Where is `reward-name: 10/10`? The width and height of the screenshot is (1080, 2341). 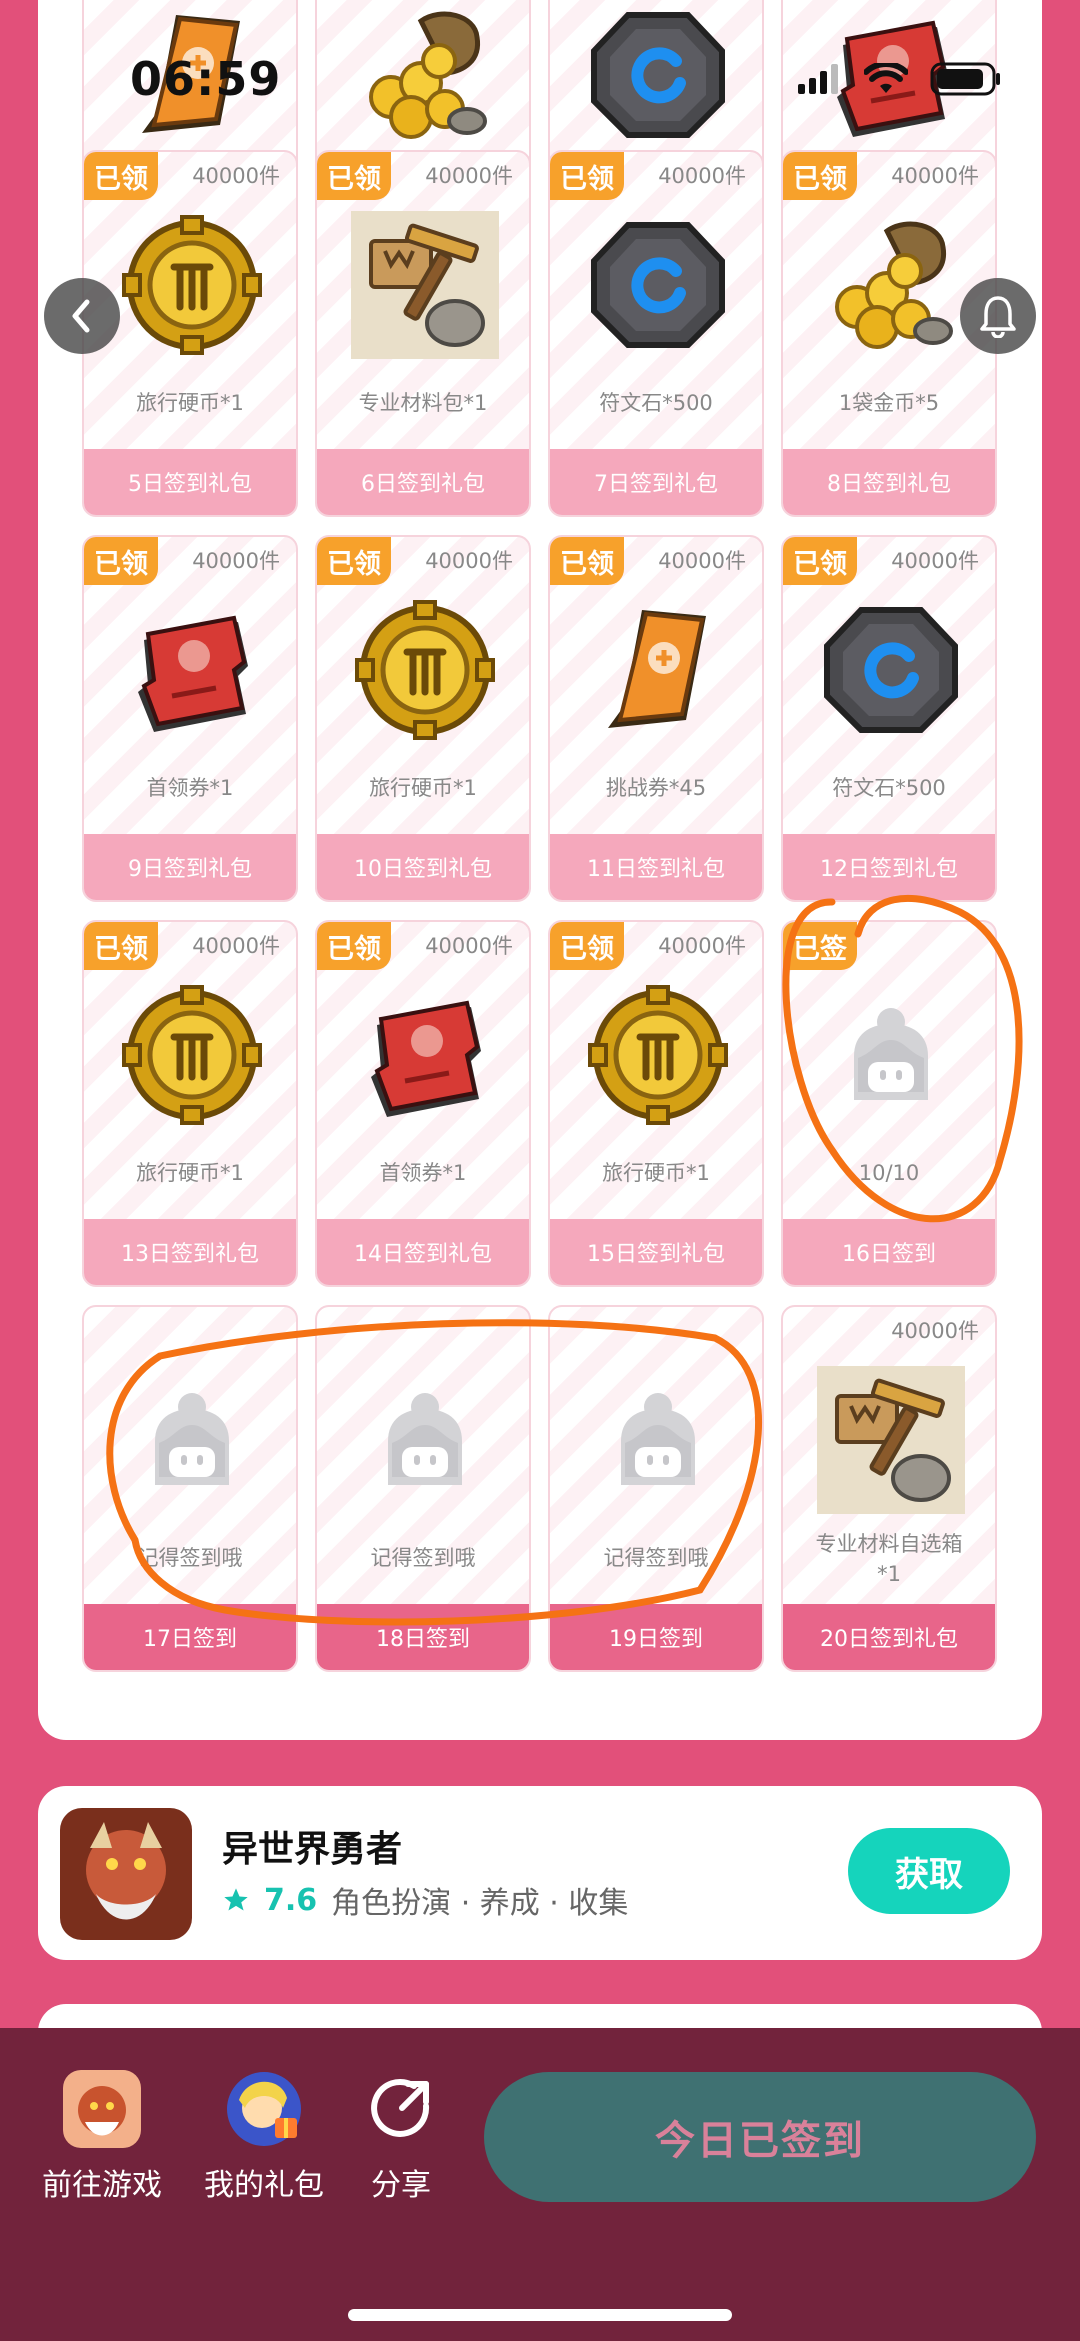
reward-name: 10/10 is located at coordinates (889, 1173).